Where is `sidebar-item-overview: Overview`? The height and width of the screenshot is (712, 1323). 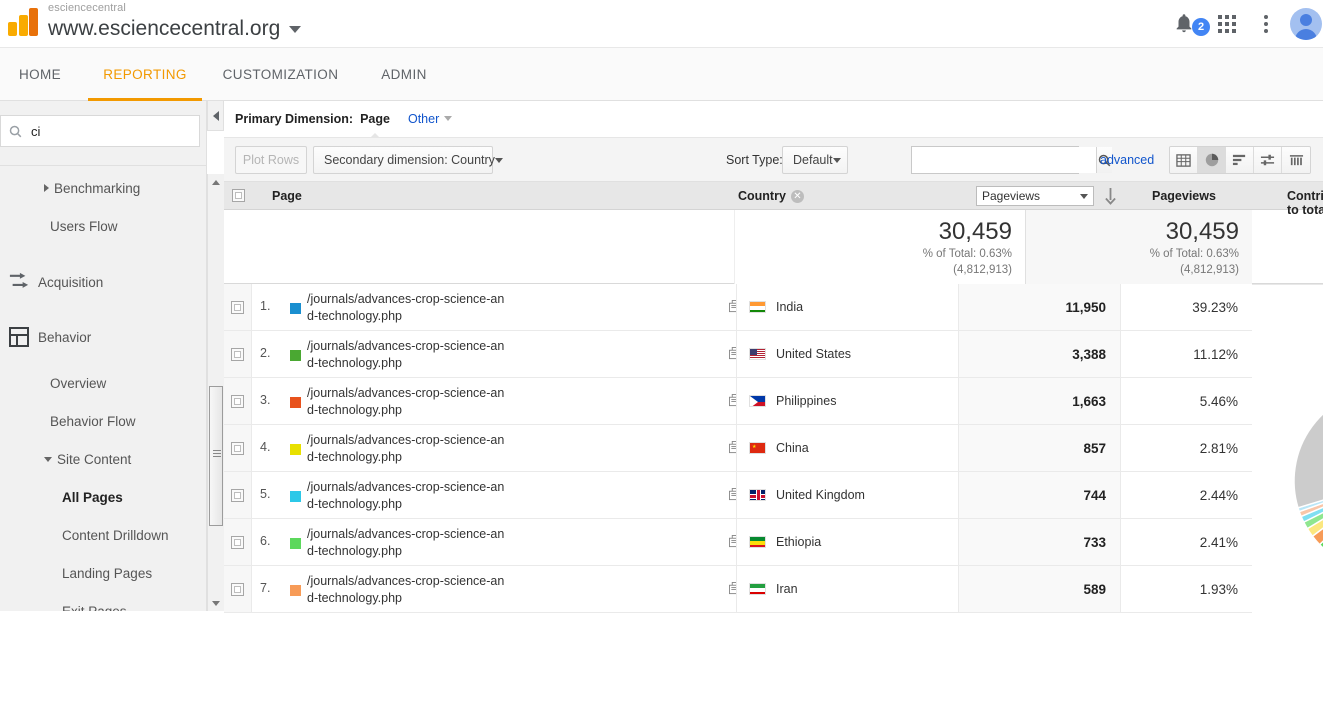
sidebar-item-overview: Overview is located at coordinates (99, 383).